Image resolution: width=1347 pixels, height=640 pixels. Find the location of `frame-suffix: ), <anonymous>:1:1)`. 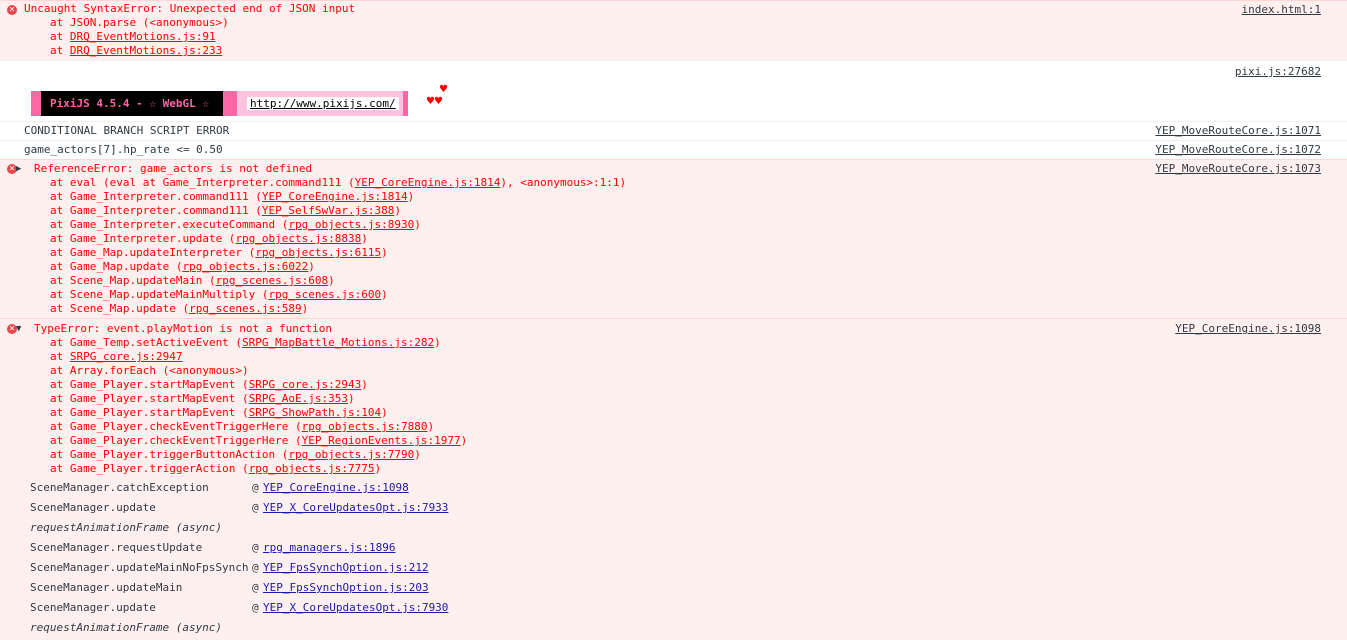

frame-suffix: ), <anonymous>:1:1) is located at coordinates (563, 182).